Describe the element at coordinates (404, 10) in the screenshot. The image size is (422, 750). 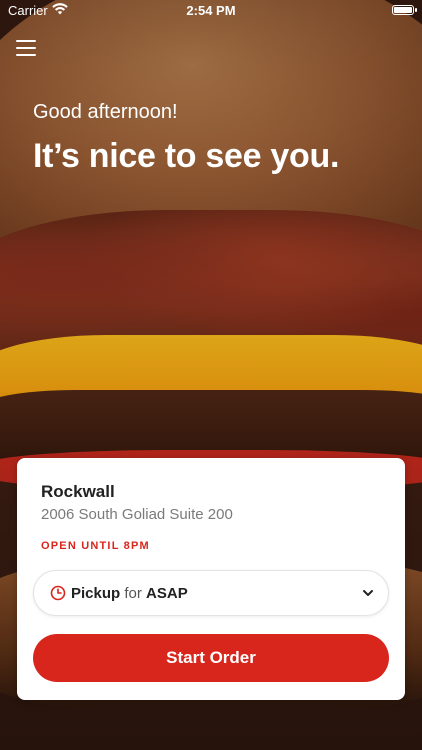
I see `battery-icon` at that location.